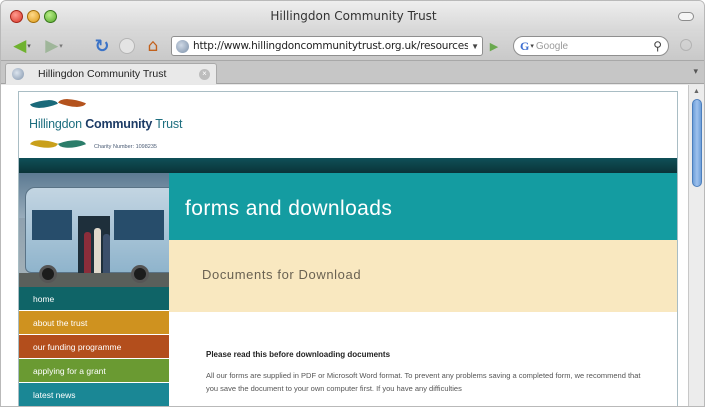 Image resolution: width=705 pixels, height=407 pixels. Describe the element at coordinates (102, 74) in the screenshot. I see `tab-title: Hillingdon Community Trust` at that location.